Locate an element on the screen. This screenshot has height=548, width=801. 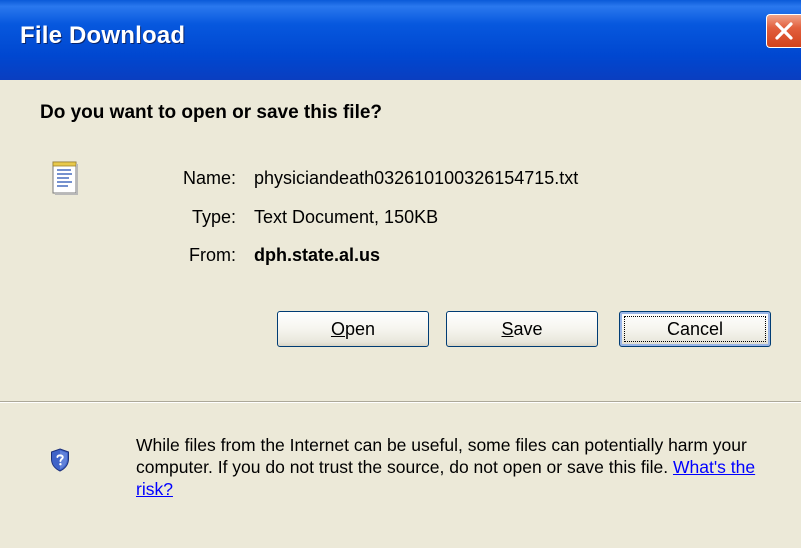
title-bar: File Download is located at coordinates (400, 40).